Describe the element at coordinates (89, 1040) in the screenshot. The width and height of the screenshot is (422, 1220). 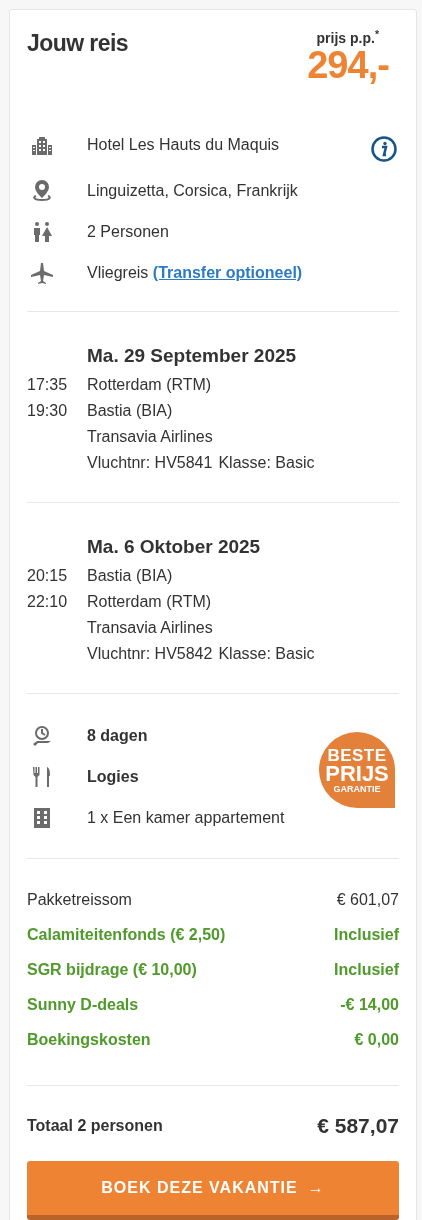
I see `cost-label: Boekingskosten` at that location.